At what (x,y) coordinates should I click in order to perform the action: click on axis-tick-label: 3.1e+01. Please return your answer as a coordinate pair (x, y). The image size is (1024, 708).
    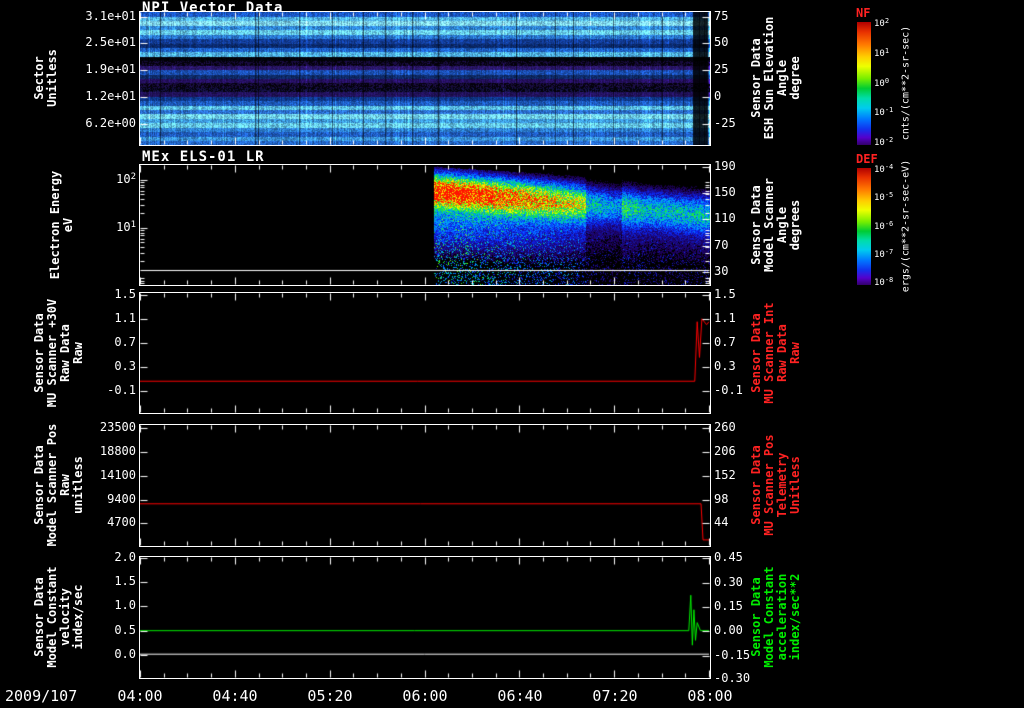
    Looking at the image, I should click on (110, 16).